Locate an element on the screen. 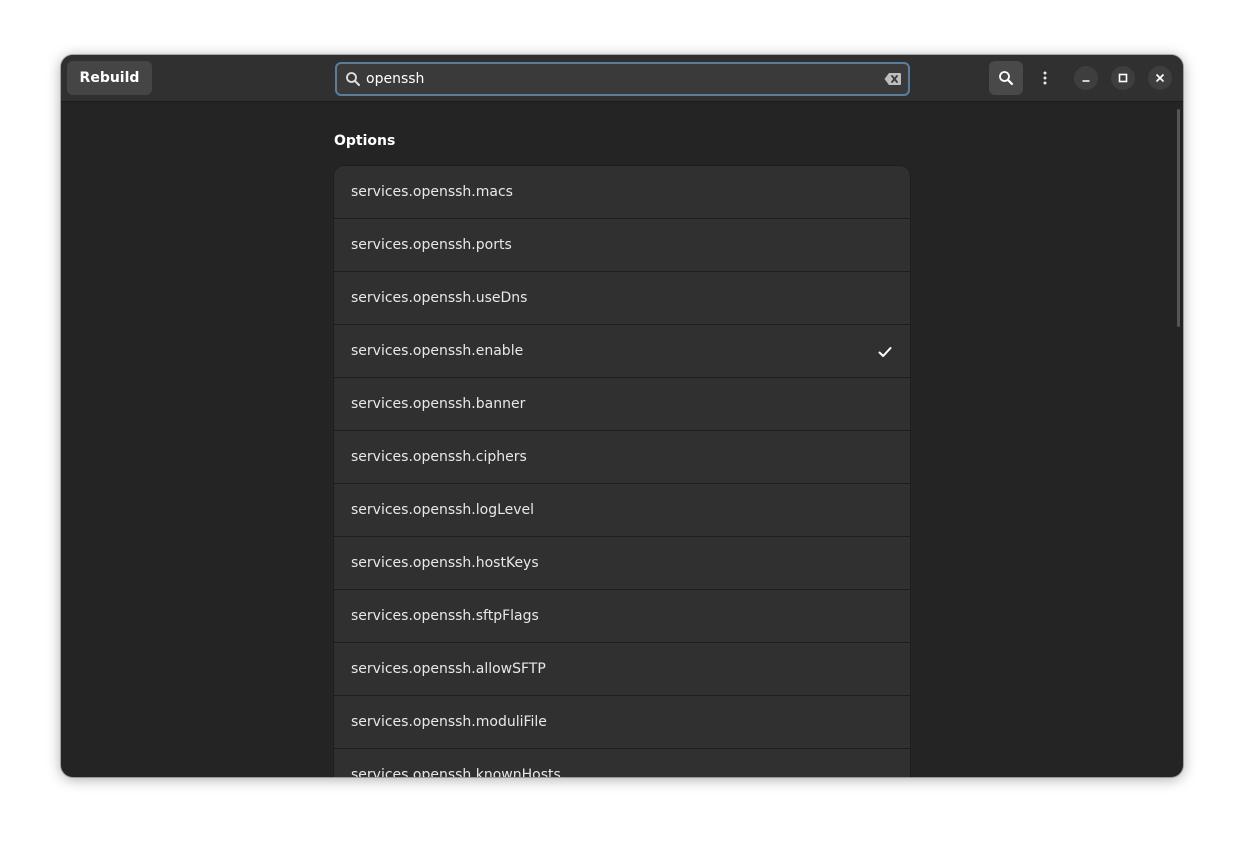  option-row: services.openssh.ciphers is located at coordinates (622, 457).